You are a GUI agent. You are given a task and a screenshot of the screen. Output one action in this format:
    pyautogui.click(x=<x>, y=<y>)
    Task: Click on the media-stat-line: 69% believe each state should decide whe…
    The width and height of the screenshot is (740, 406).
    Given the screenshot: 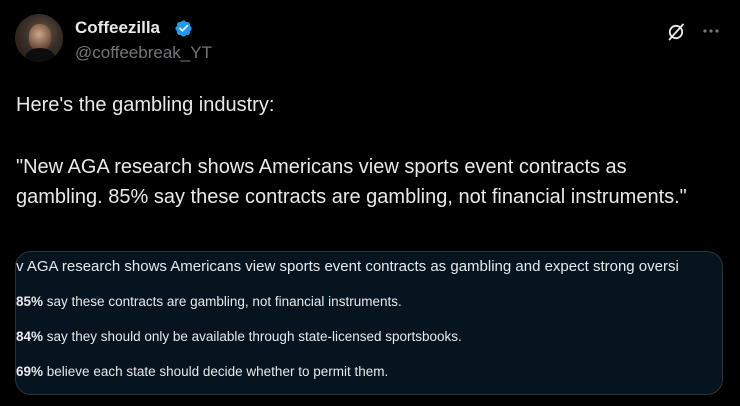 What is the action you would take?
    pyautogui.click(x=202, y=371)
    